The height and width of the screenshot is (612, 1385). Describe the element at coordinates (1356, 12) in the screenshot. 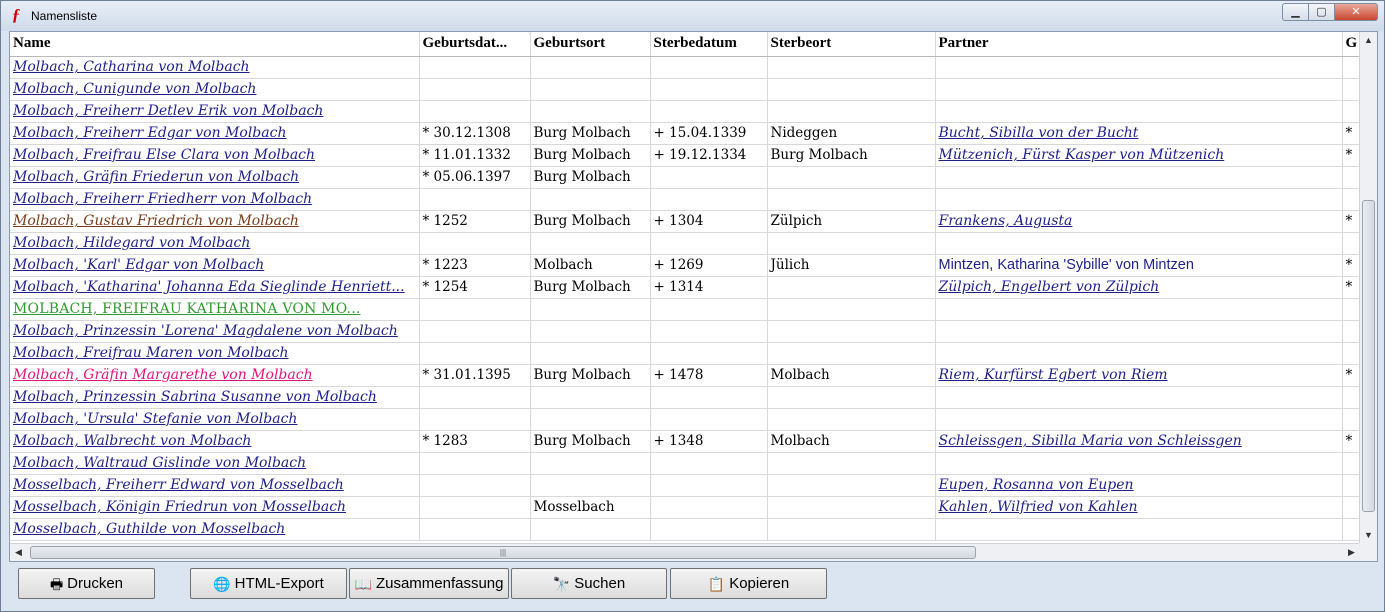

I see `close-button: ✕` at that location.